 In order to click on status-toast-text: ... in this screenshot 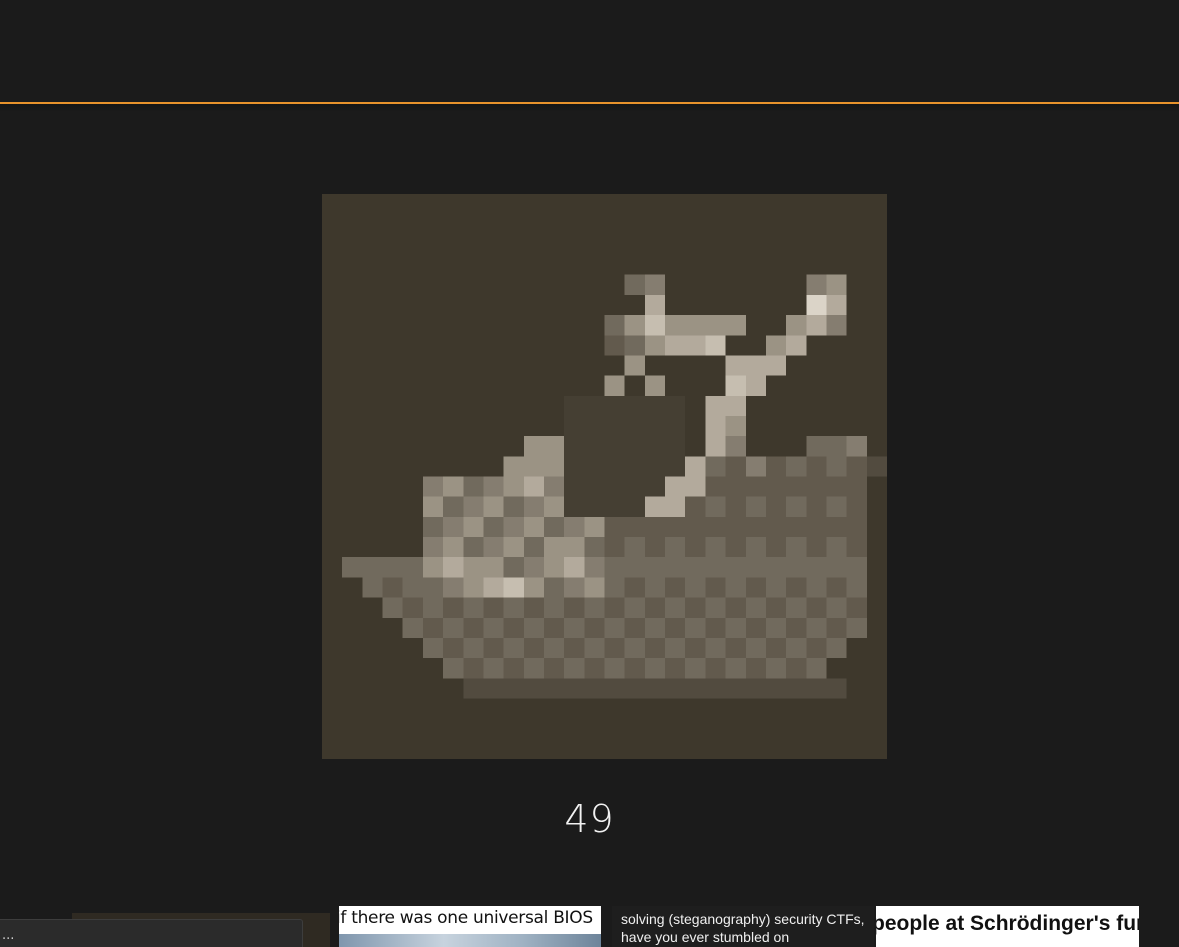, I will do `click(8, 935)`.